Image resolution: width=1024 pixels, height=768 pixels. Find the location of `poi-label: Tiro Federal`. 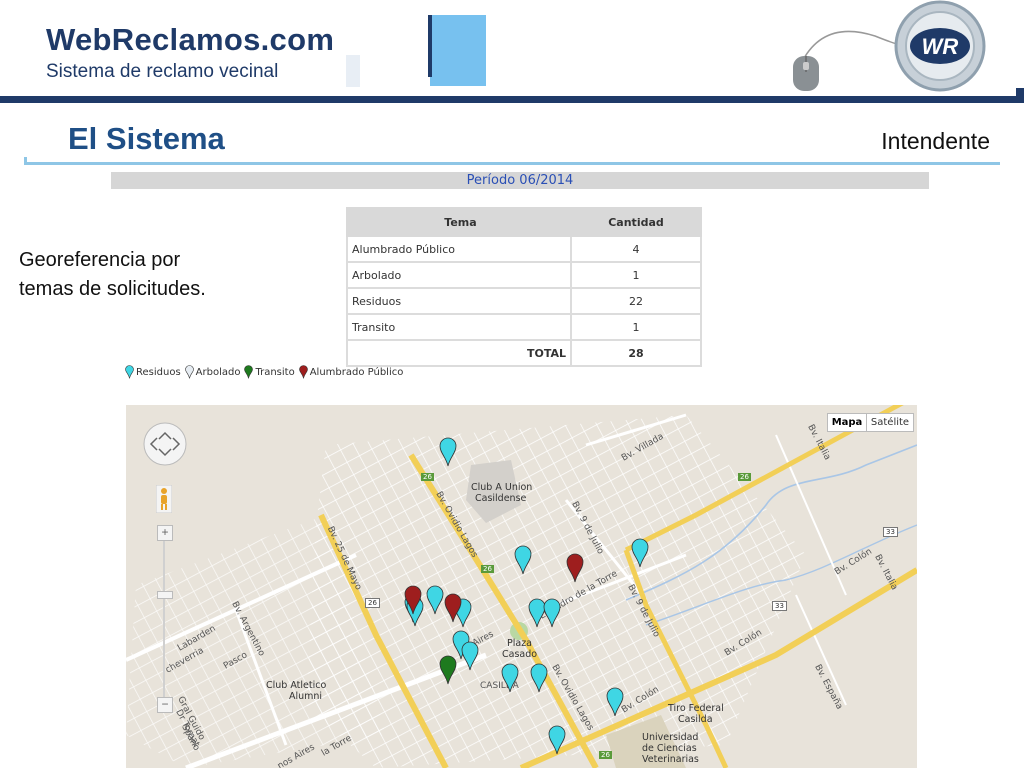

poi-label: Tiro Federal is located at coordinates (696, 708).